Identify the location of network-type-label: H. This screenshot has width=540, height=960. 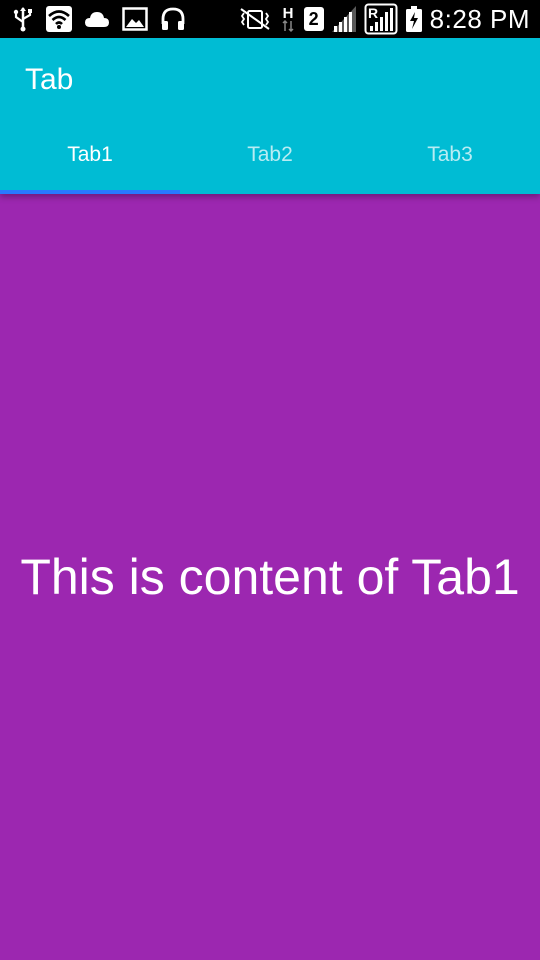
(287, 13).